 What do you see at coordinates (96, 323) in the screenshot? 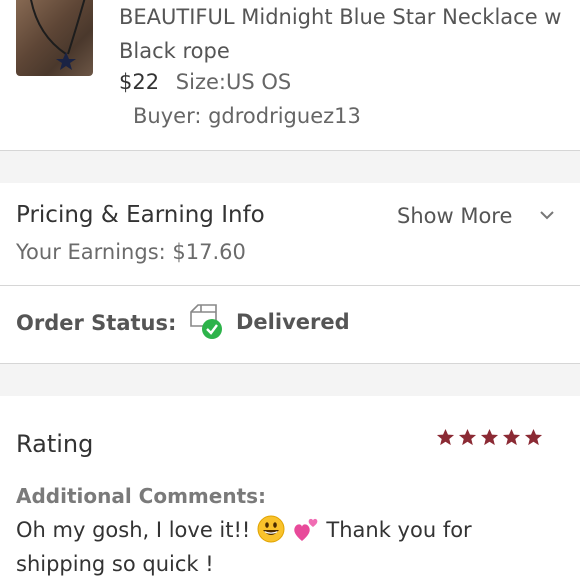
I see `order-status-label: Order Status:` at bounding box center [96, 323].